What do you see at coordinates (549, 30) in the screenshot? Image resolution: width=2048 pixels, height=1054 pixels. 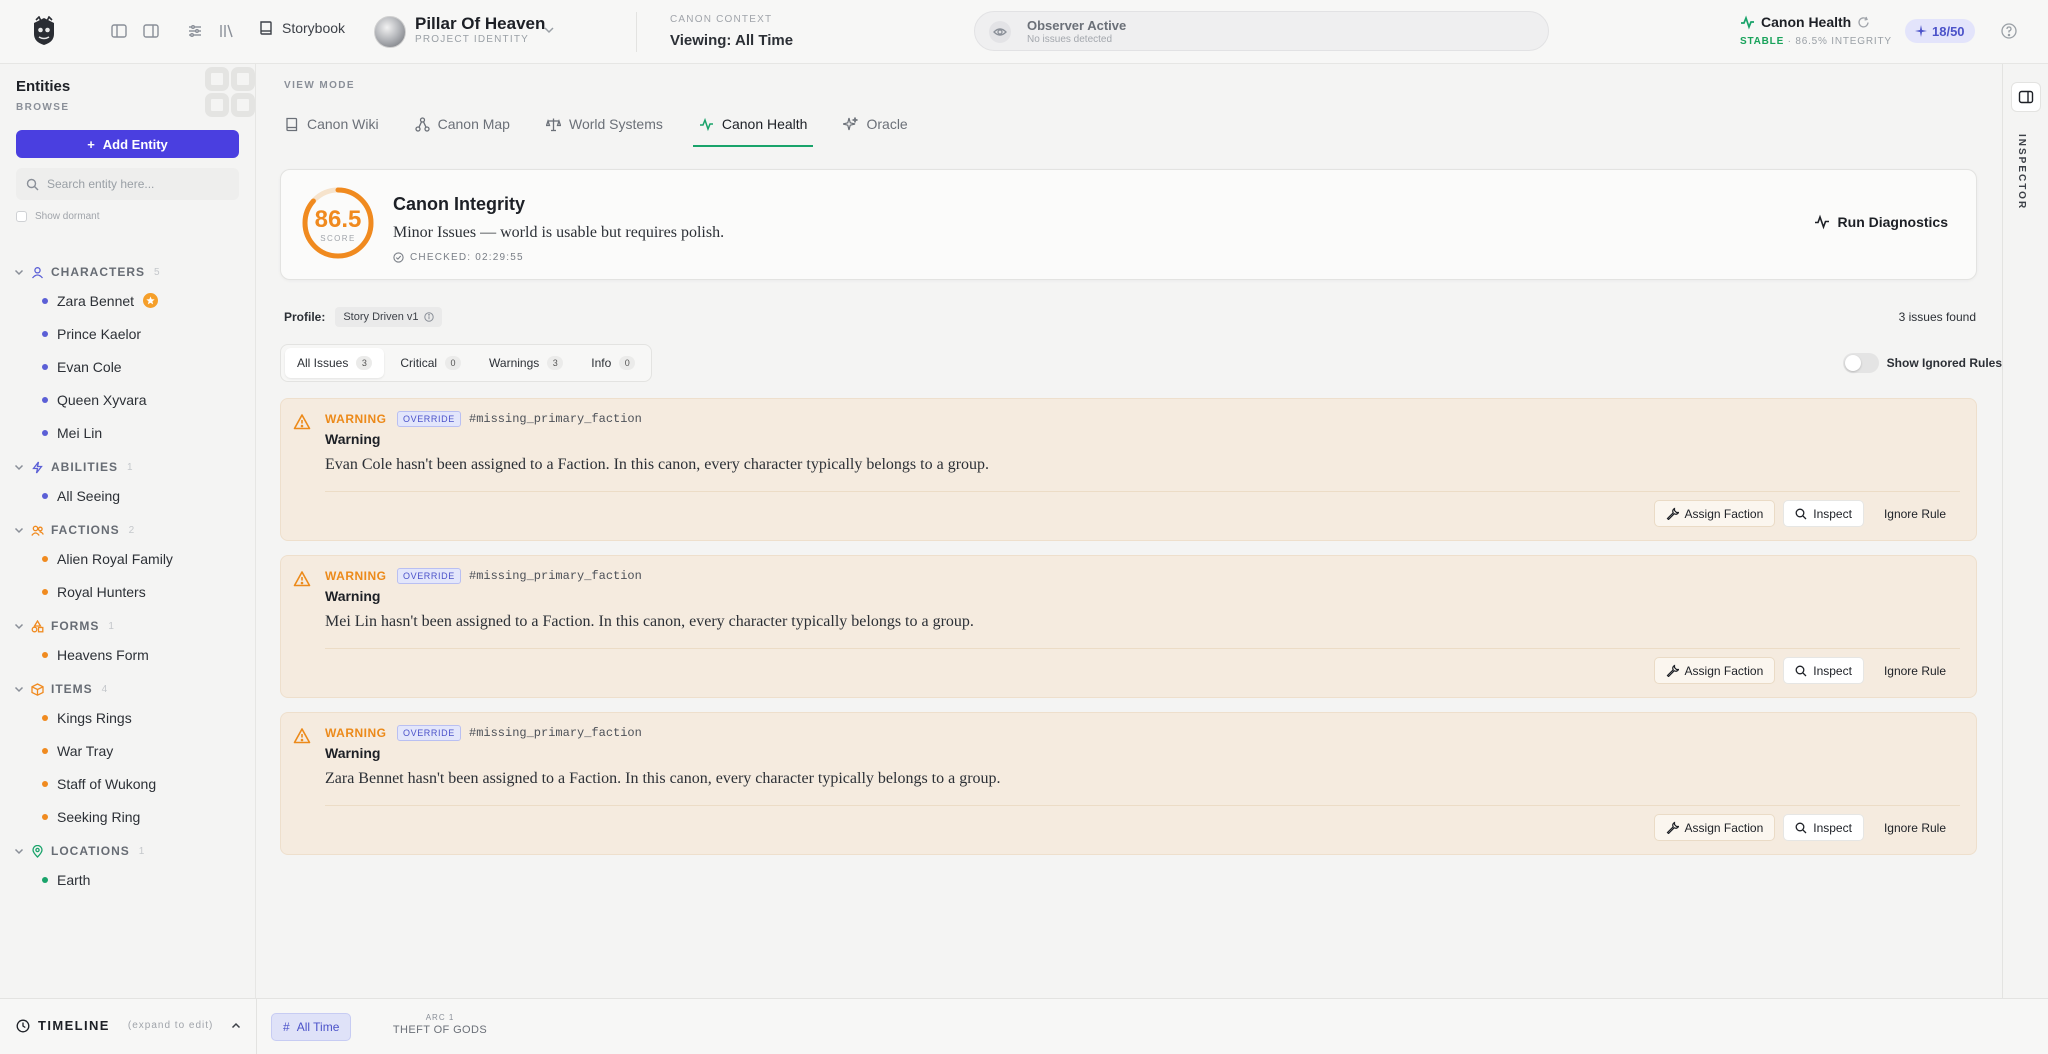 I see `chevron-down-icon` at bounding box center [549, 30].